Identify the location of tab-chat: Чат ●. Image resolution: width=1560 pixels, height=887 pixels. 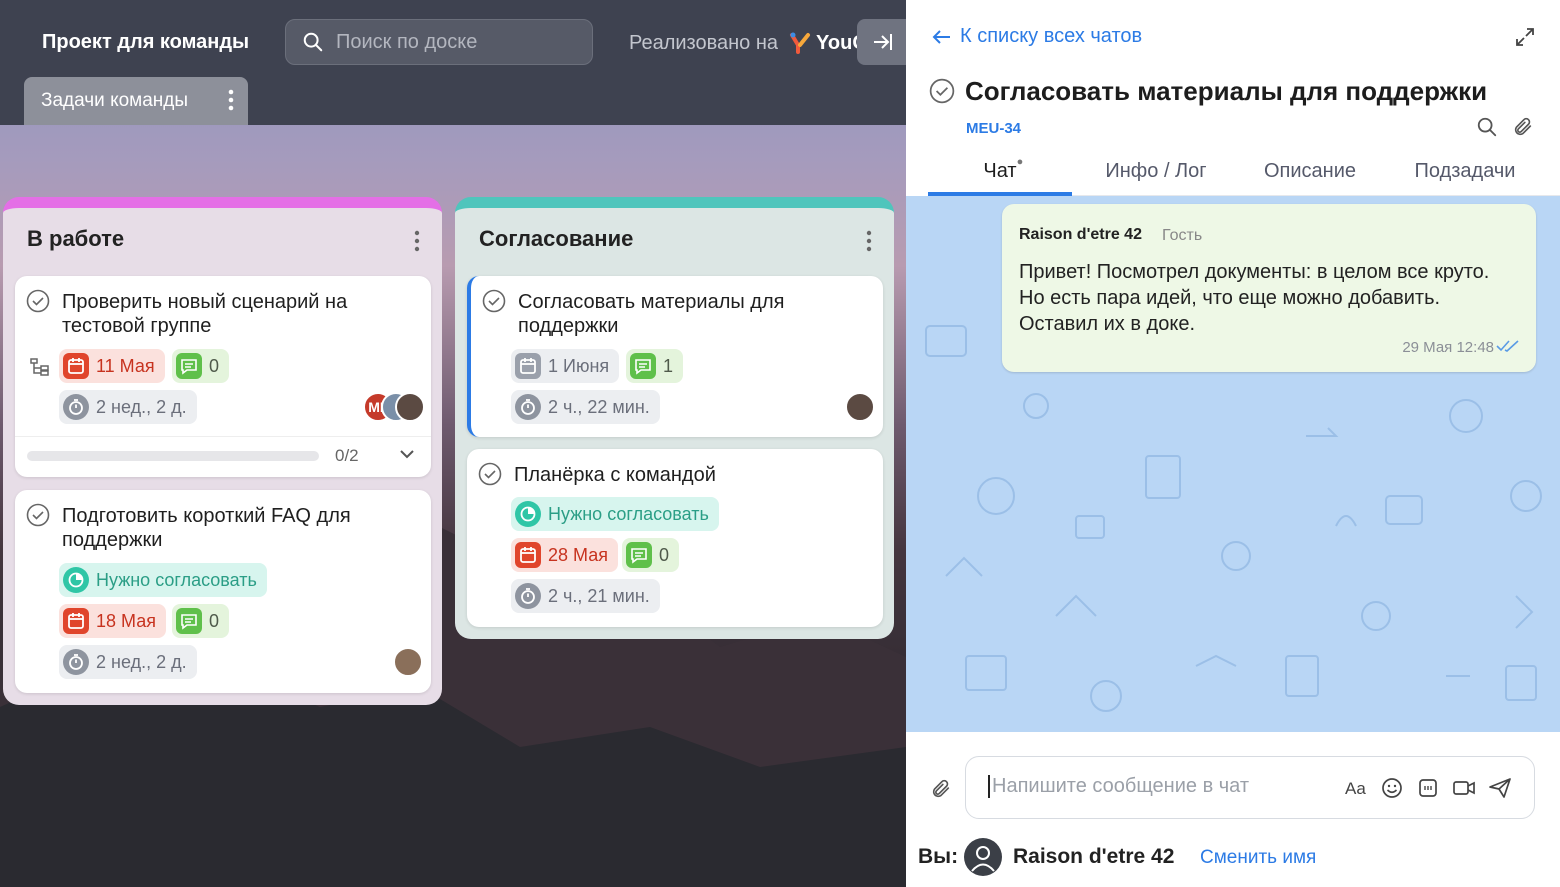
(1000, 173).